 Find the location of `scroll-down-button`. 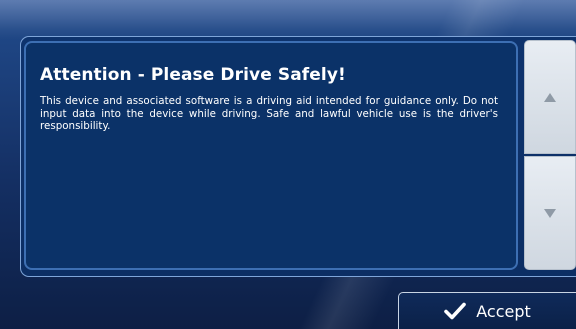

scroll-down-button is located at coordinates (550, 213).